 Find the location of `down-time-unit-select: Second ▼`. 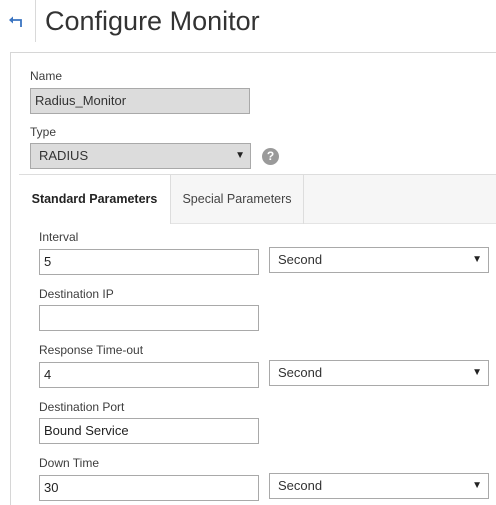

down-time-unit-select: Second ▼ is located at coordinates (379, 486).